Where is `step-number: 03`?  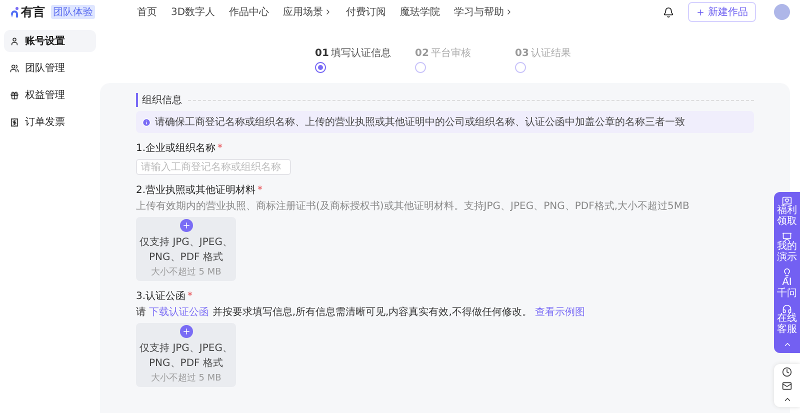 step-number: 03 is located at coordinates (522, 53).